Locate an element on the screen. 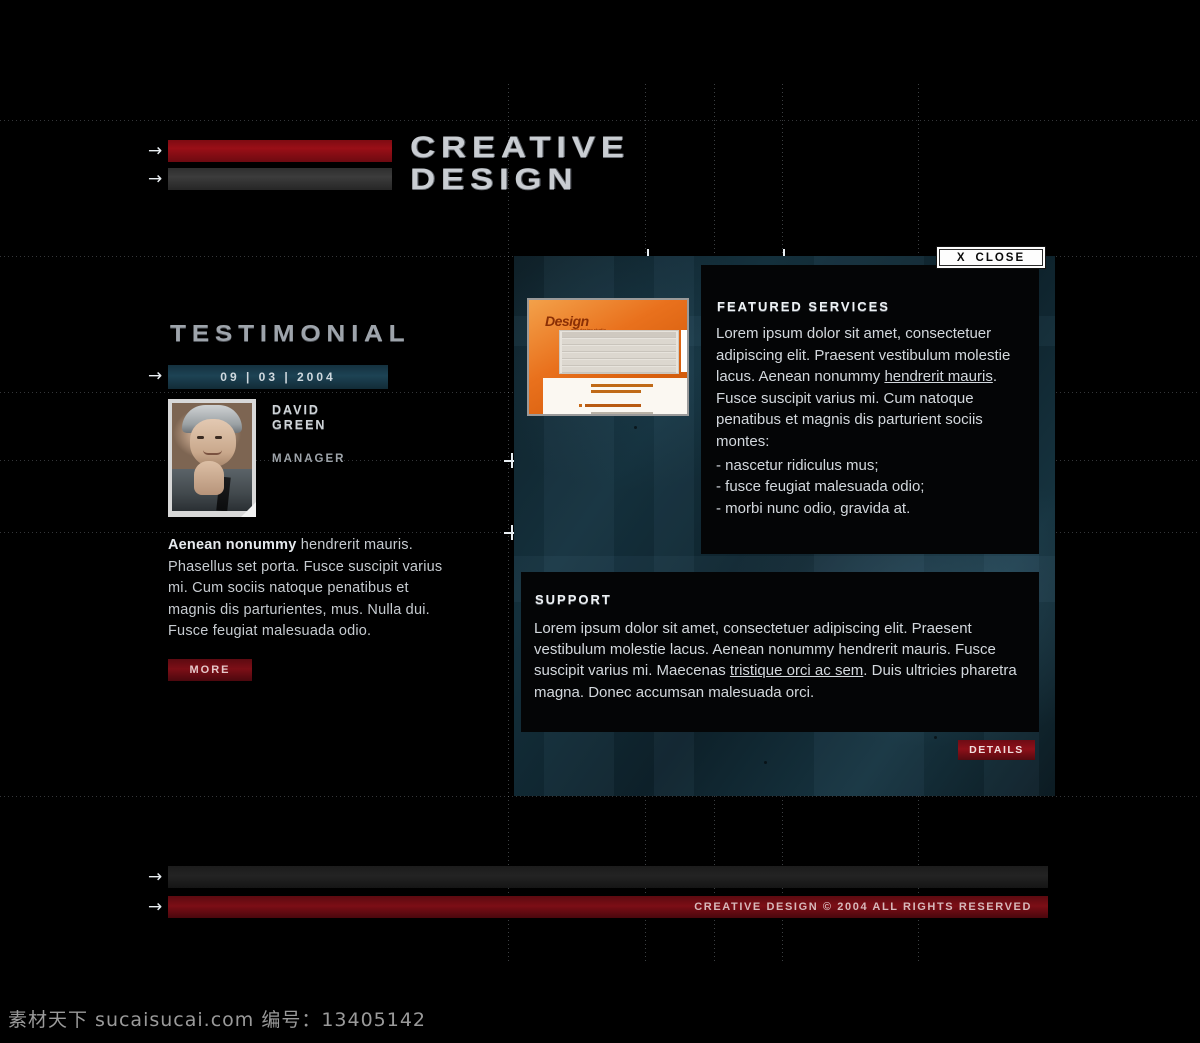 The image size is (1200, 1043). testimonial-date-row: → 09 | 03 | 2004 is located at coordinates (303, 377).